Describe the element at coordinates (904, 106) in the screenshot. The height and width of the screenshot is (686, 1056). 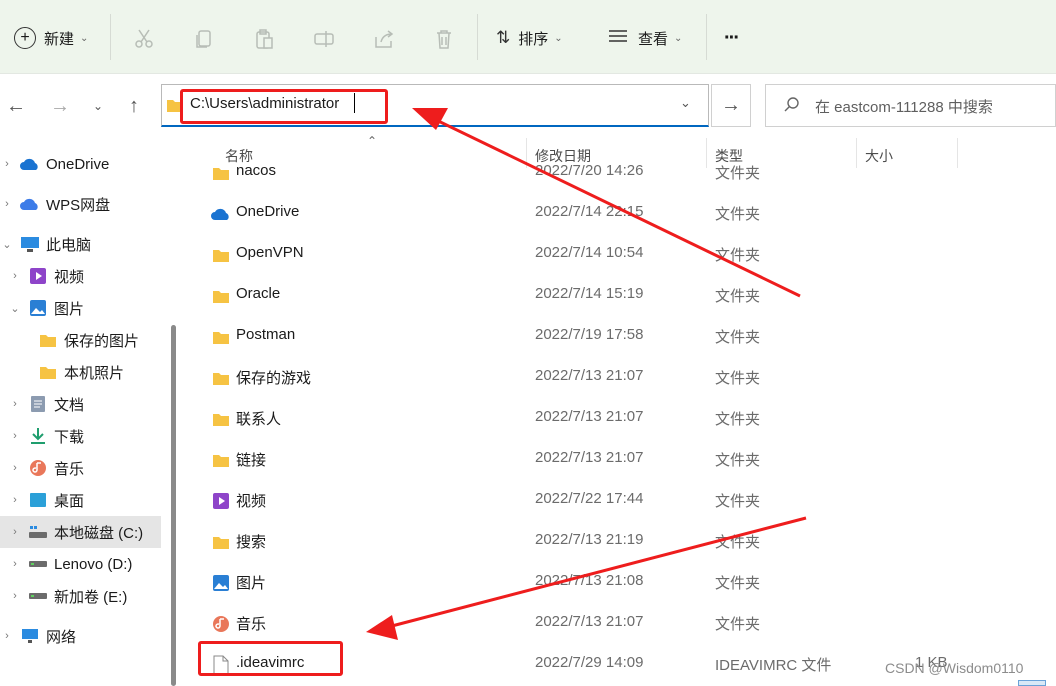
I see `search-input: 在 eastcom-111288 中搜索` at that location.